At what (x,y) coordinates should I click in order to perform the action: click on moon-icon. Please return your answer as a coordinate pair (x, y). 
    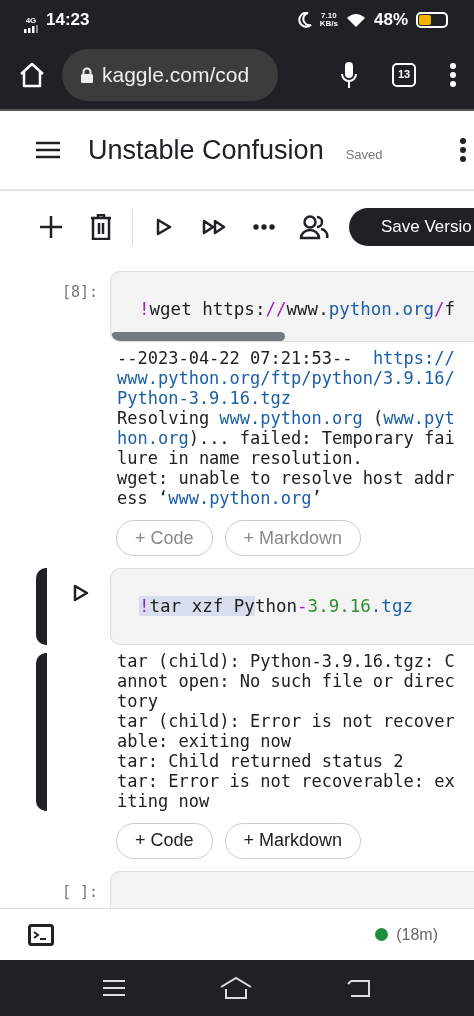
    Looking at the image, I should click on (304, 20).